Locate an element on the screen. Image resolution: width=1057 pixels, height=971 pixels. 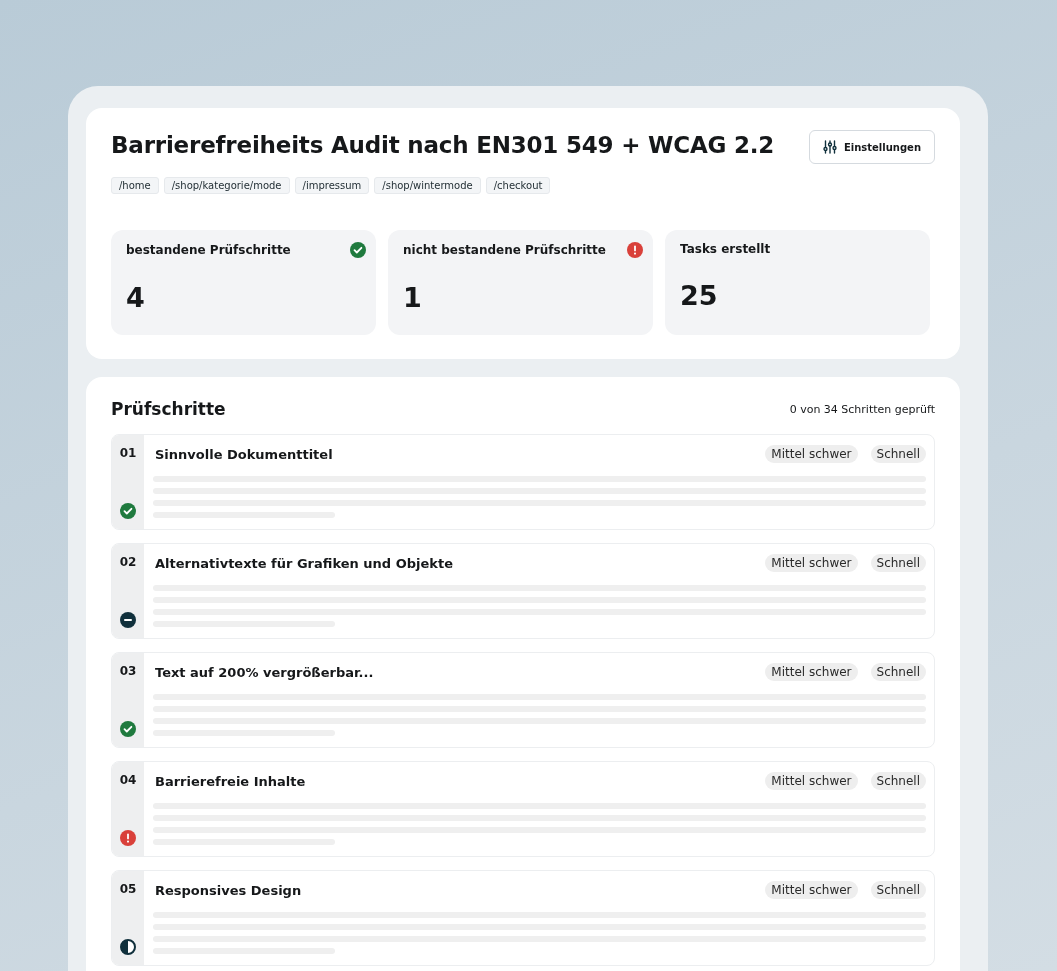
stat-value: 25 is located at coordinates (699, 295).